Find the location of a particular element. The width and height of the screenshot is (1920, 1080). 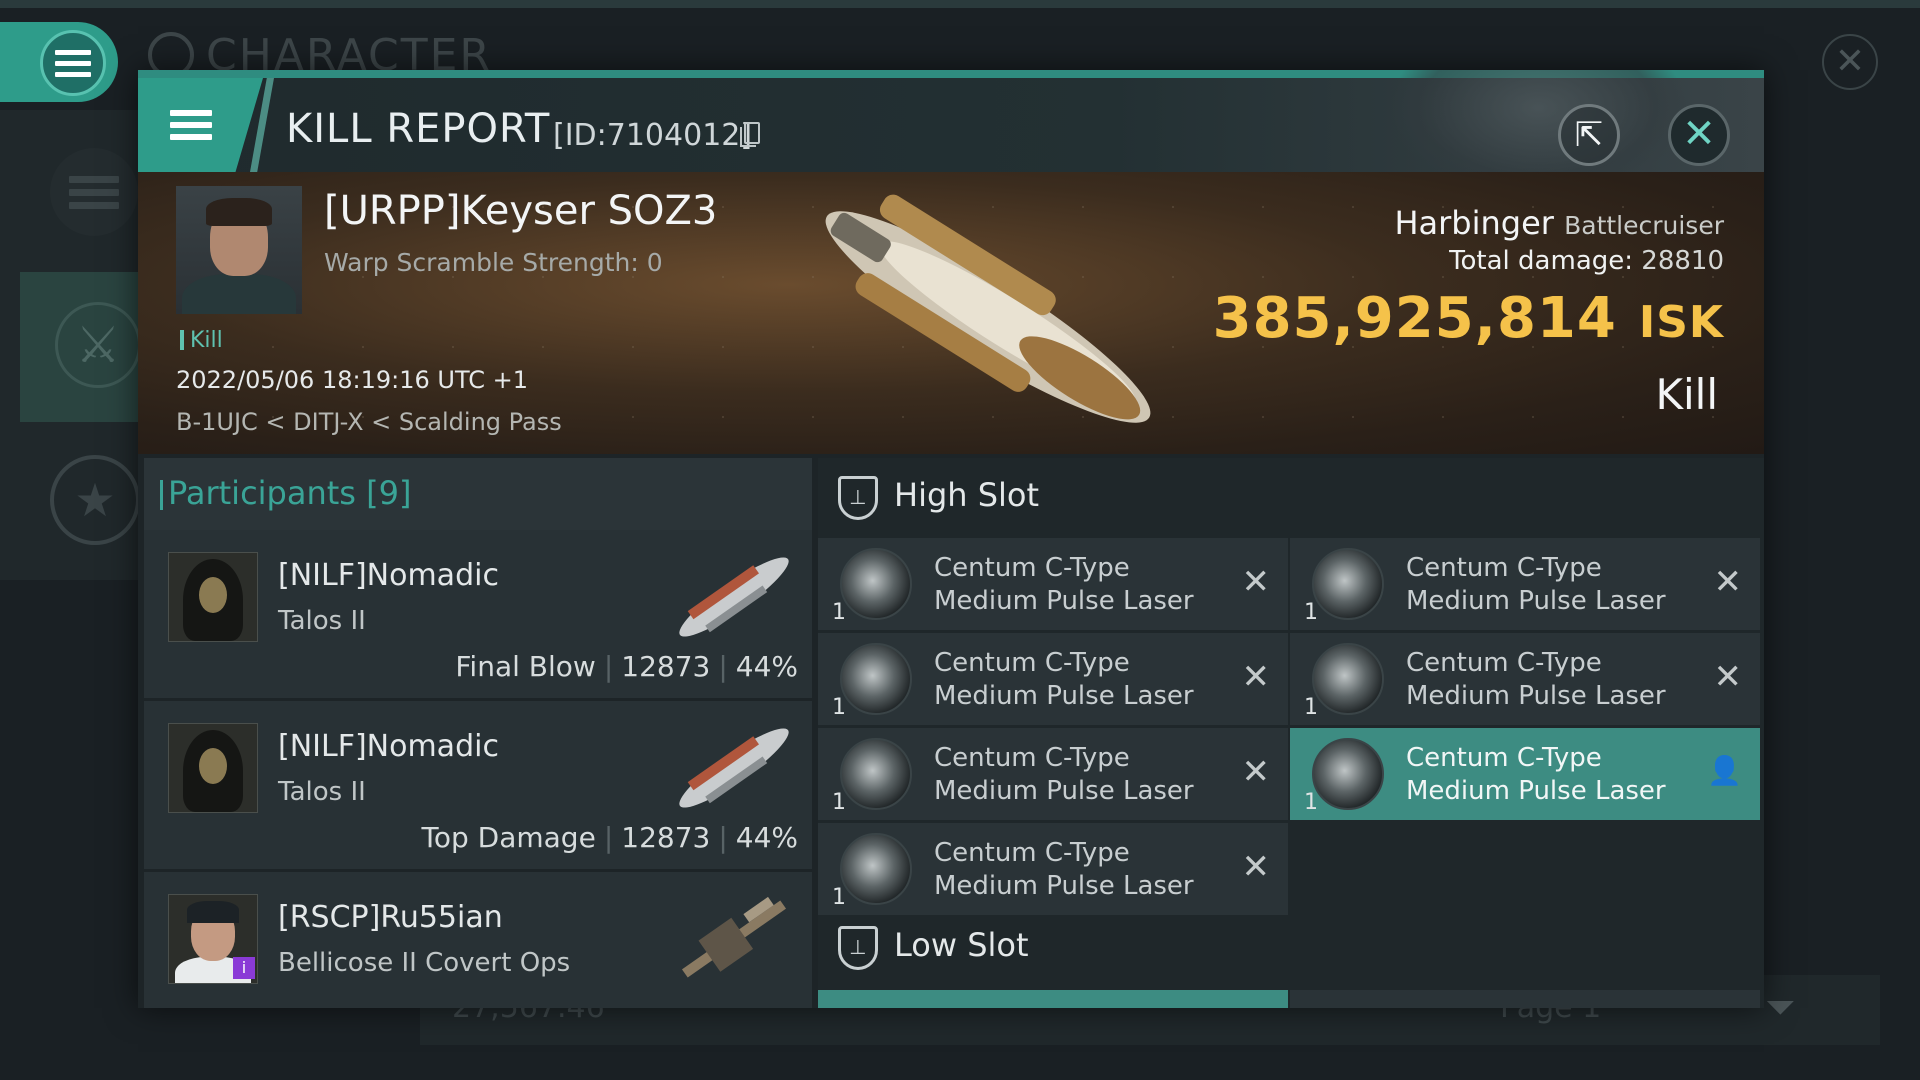

info-badge-icon: i is located at coordinates (244, 968).